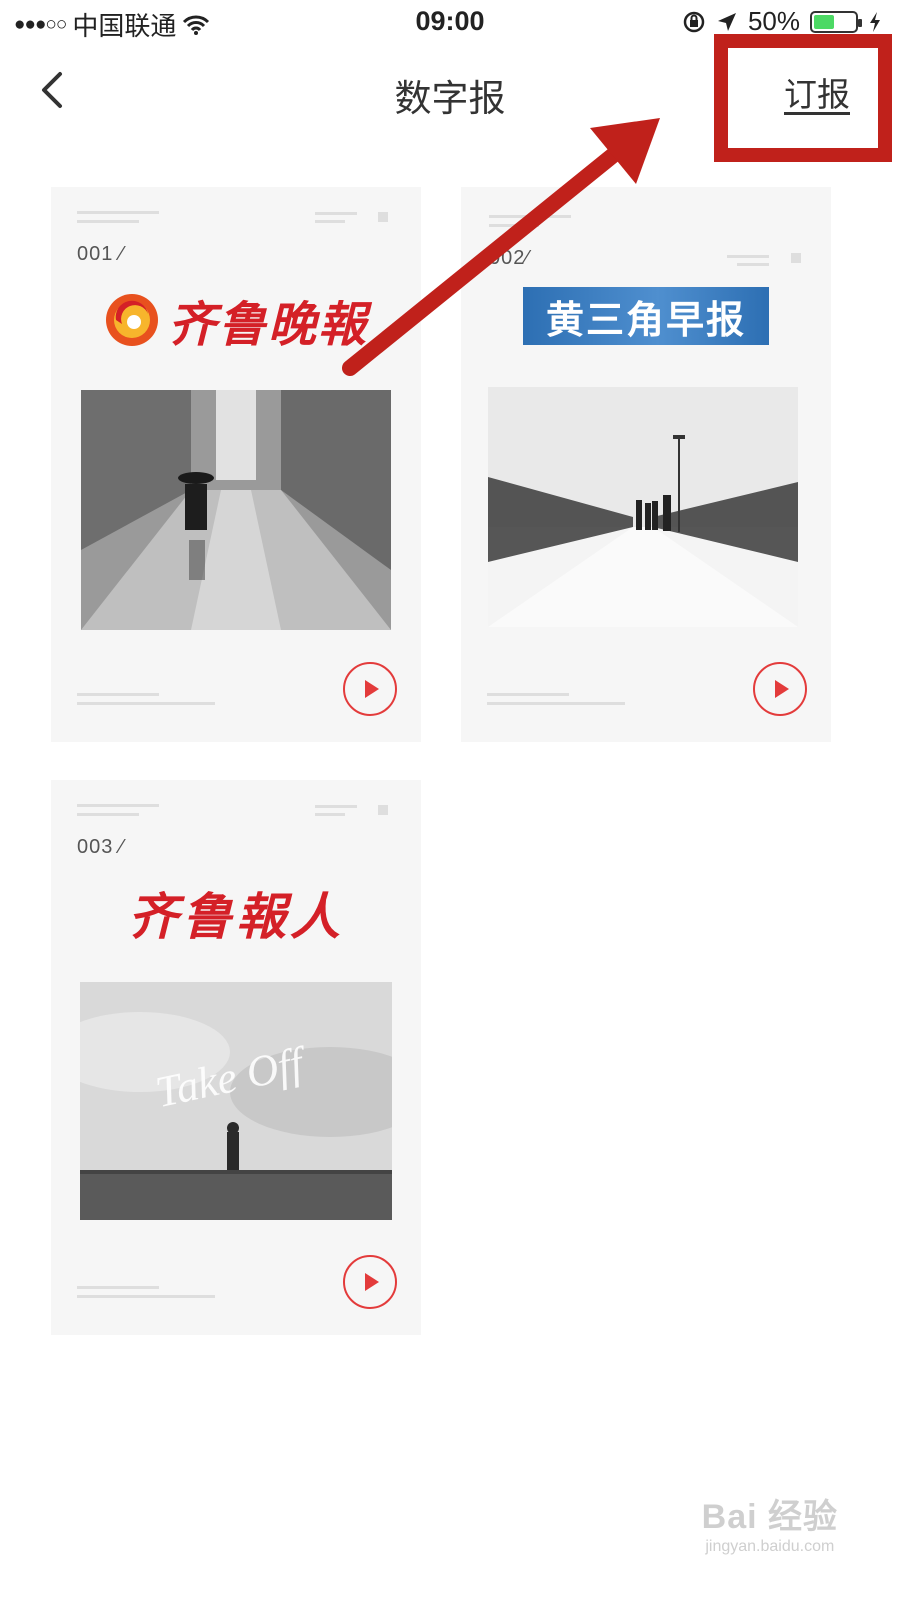 The width and height of the screenshot is (900, 1600). I want to click on newspaper-card-qilu-evening: 001 ⁄ 齐鲁晚報, so click(236, 464).